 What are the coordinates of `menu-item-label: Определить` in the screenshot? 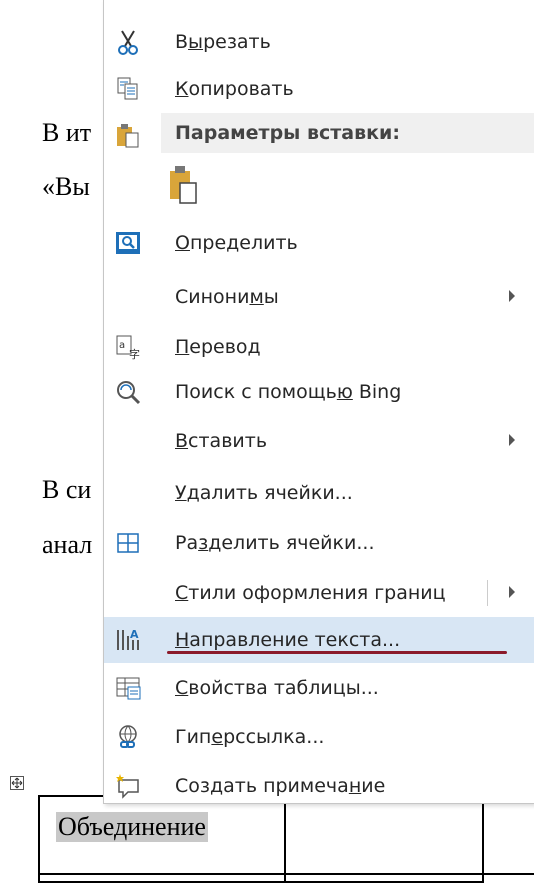 It's located at (236, 243).